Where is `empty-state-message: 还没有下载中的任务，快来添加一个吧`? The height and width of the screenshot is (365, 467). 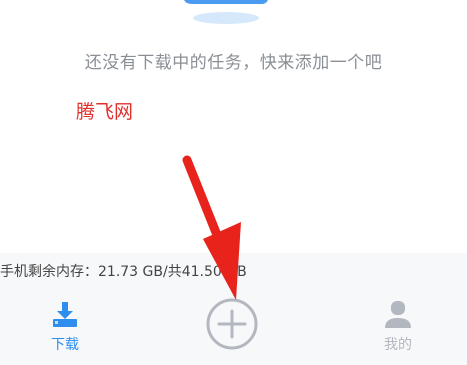
empty-state-message: 还没有下载中的任务，快来添加一个吧 is located at coordinates (233, 63).